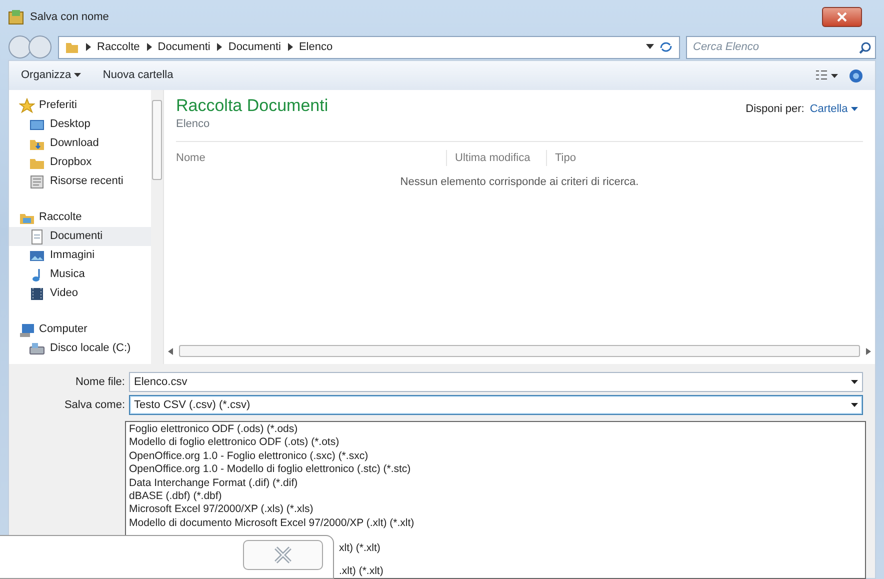 The width and height of the screenshot is (884, 579). Describe the element at coordinates (27, 330) in the screenshot. I see `computer-icon` at that location.